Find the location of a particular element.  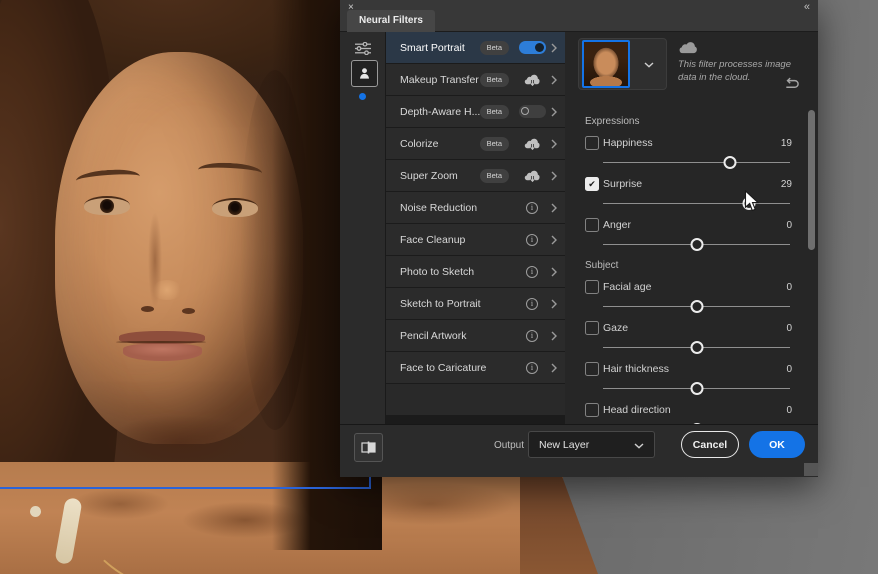

slider-label: Surprise is located at coordinates (623, 184).